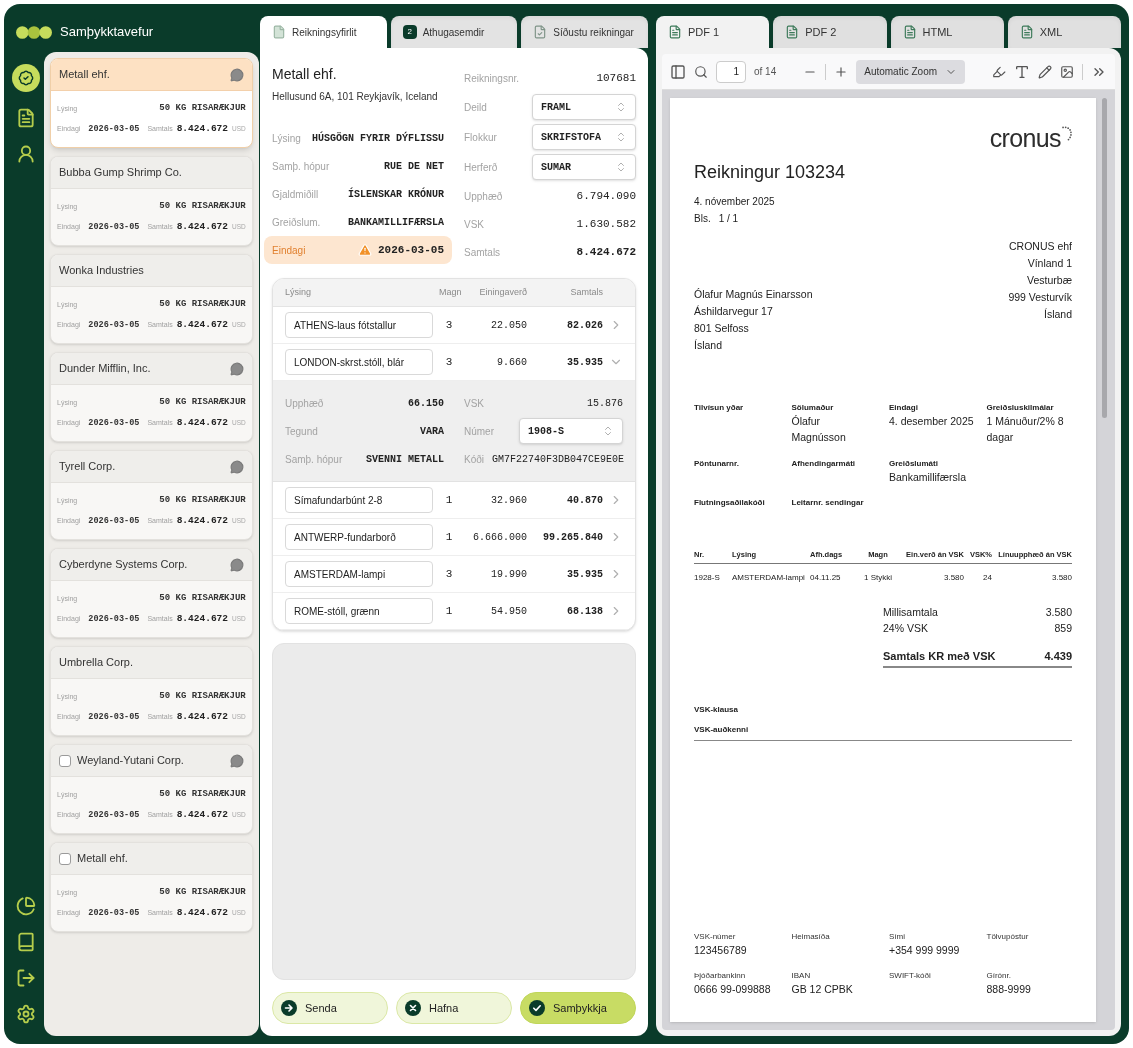 The width and height of the screenshot is (1133, 1048). I want to click on description-input: ANTWERP-fundarborð, so click(359, 537).